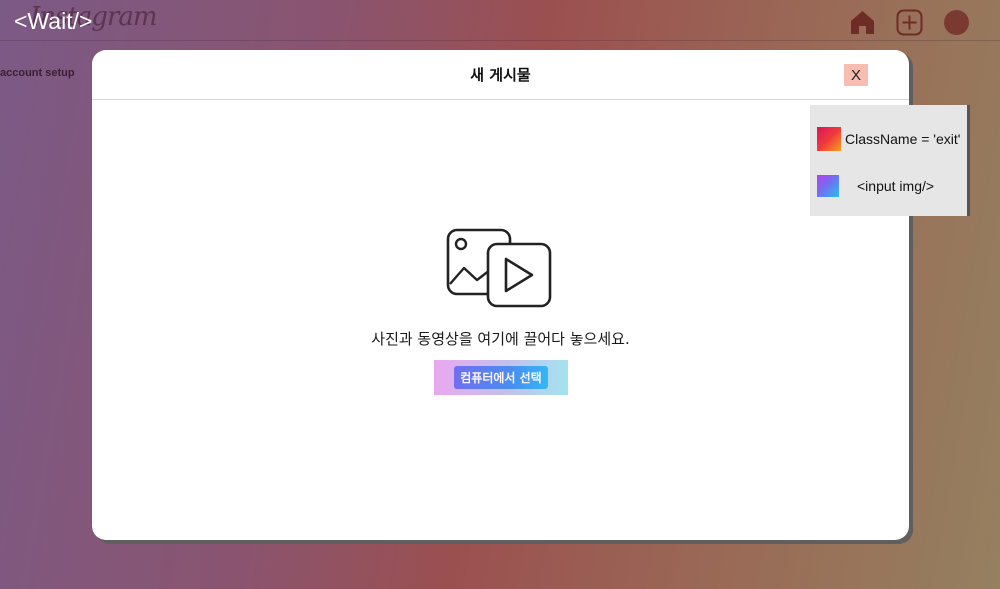 The width and height of the screenshot is (1000, 589). I want to click on drag-drop-instruction: 사진과 동영상을 여기에 끌어다 놓으세요., so click(500, 339).